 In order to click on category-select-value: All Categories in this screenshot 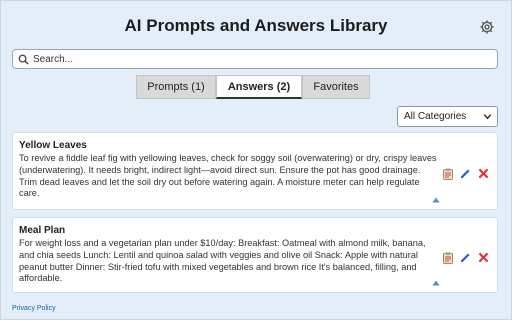, I will do `click(435, 116)`.